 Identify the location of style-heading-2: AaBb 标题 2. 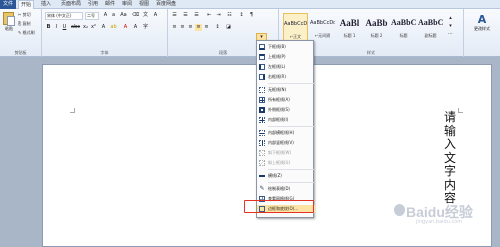
(376, 28).